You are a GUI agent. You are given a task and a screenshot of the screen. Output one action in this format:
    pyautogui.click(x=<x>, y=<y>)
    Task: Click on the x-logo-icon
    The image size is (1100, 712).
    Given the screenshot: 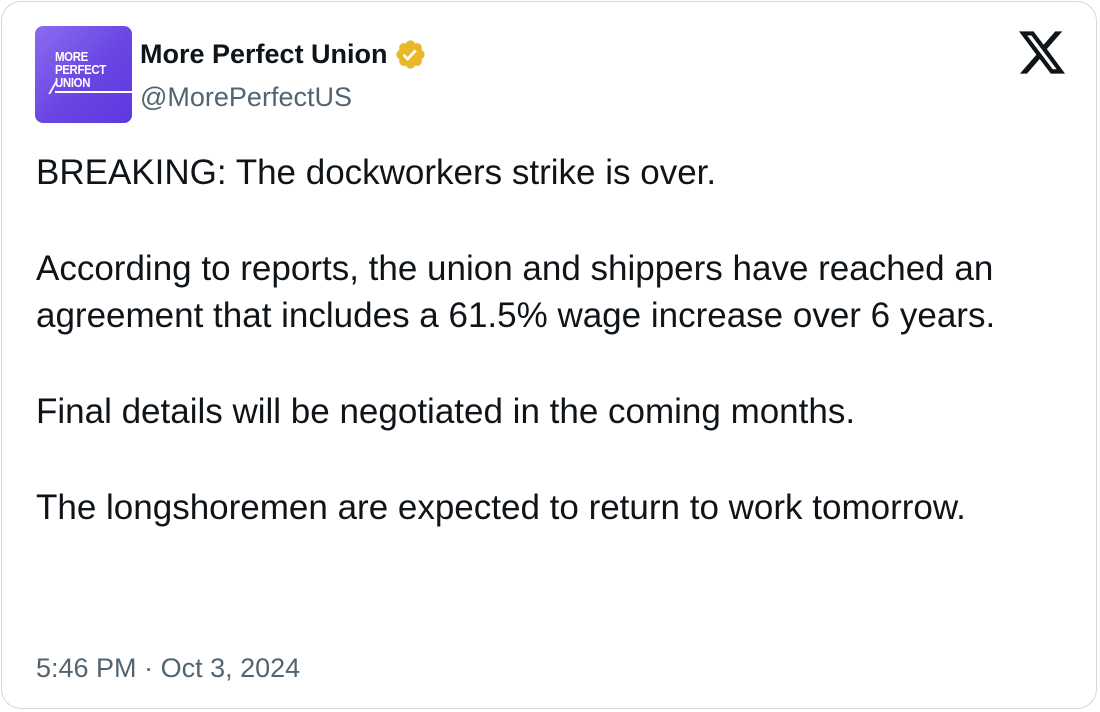 What is the action you would take?
    pyautogui.click(x=1042, y=52)
    